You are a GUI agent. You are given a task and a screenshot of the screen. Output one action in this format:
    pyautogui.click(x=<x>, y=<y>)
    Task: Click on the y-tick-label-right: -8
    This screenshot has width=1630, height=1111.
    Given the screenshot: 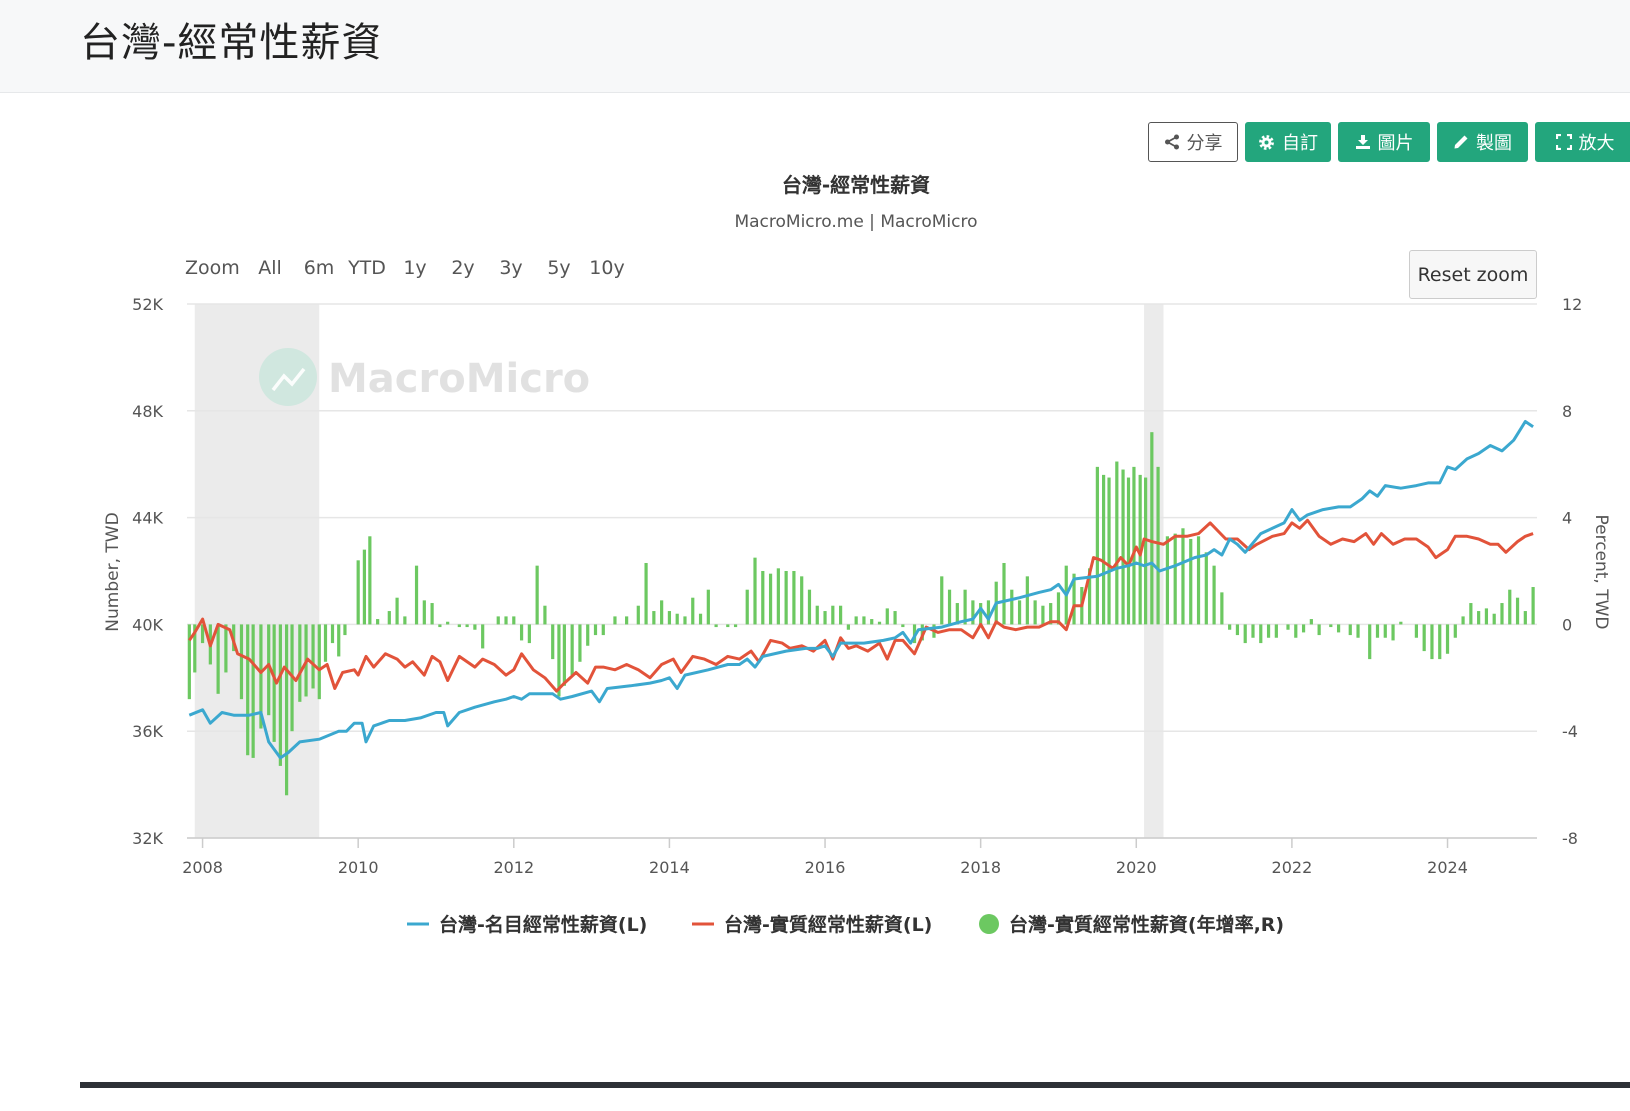 What is the action you would take?
    pyautogui.click(x=1570, y=838)
    